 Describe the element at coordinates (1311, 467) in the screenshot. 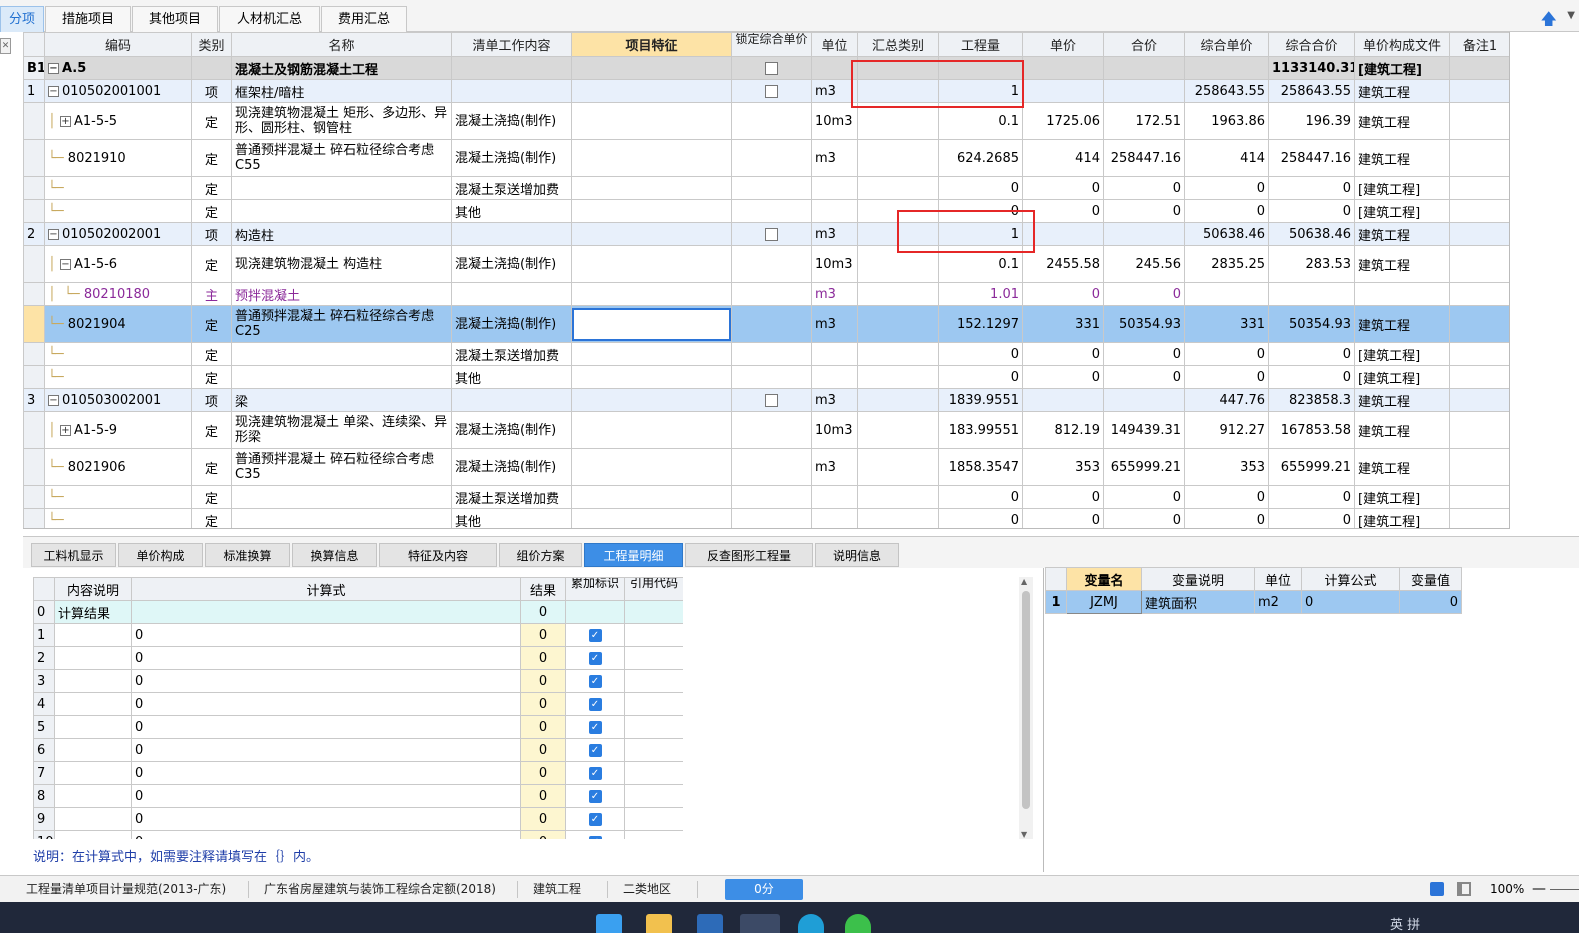

I see `comp-total-cell: 655999.21` at that location.